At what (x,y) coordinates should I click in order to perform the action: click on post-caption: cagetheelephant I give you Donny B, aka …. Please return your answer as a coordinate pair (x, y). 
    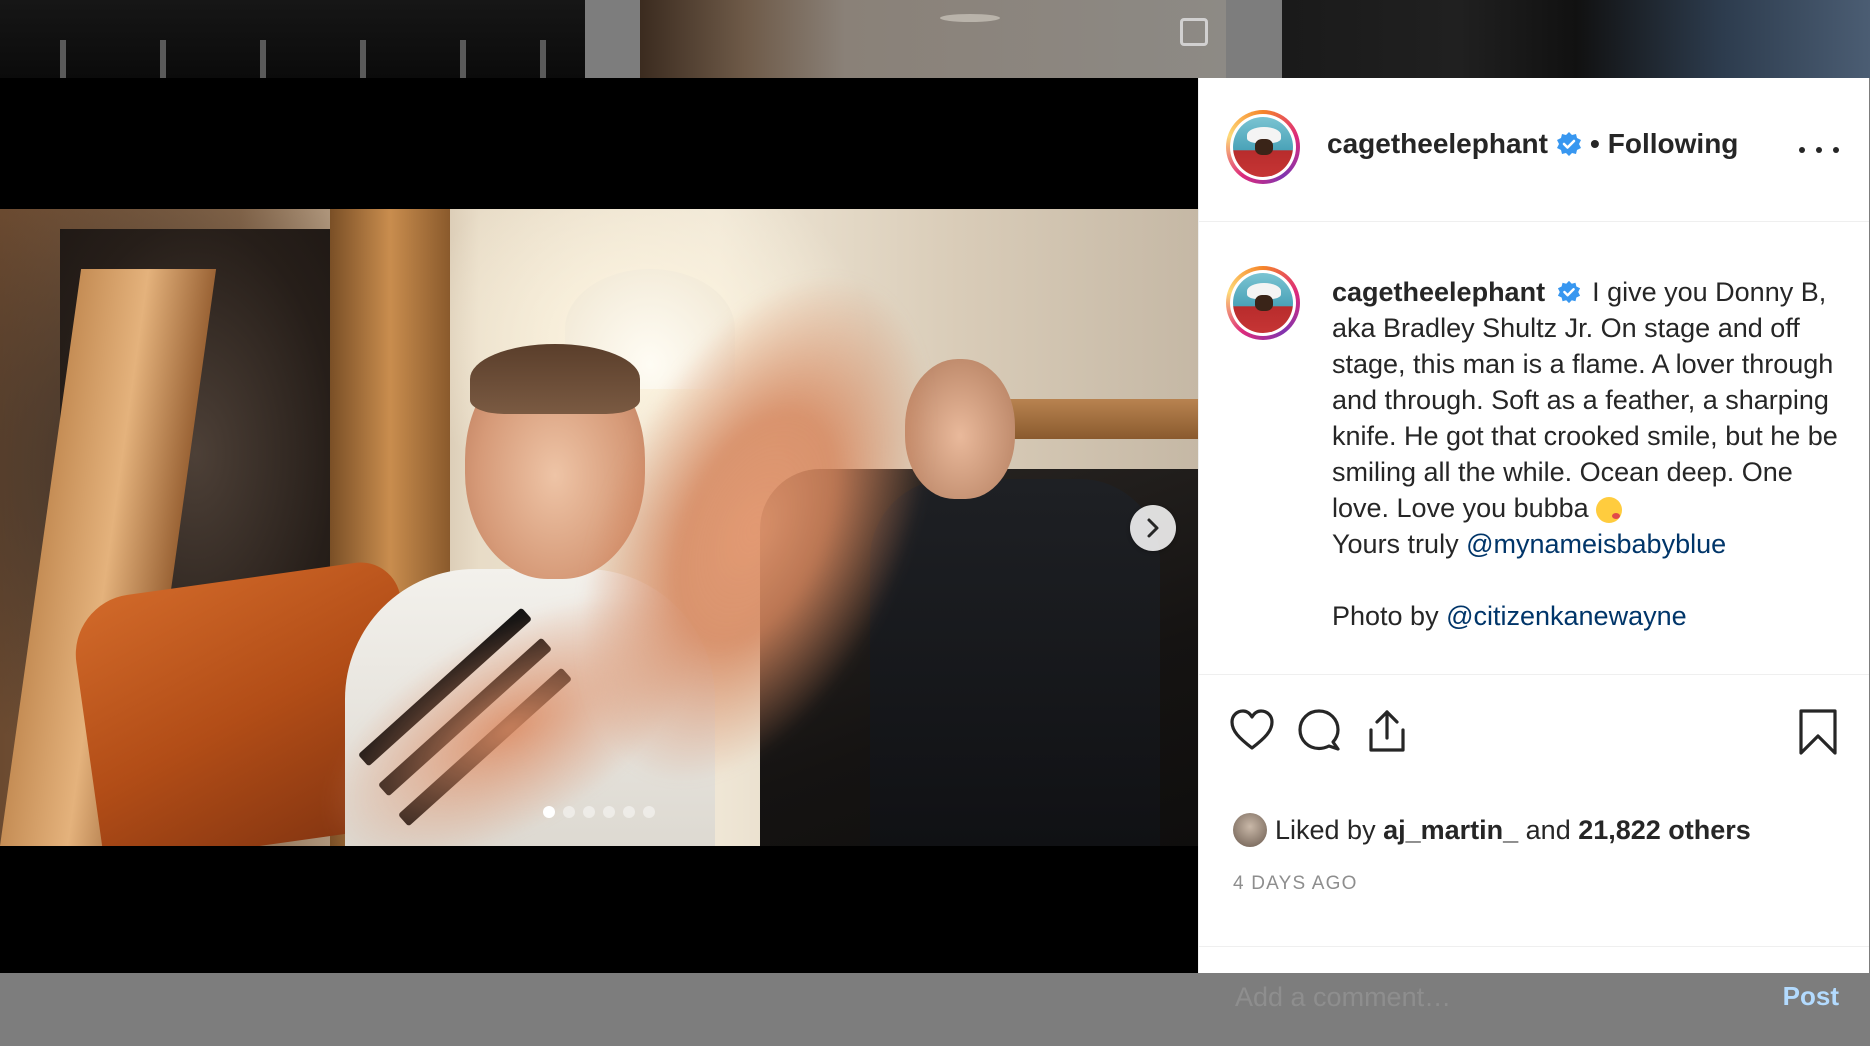
    Looking at the image, I should click on (1592, 454).